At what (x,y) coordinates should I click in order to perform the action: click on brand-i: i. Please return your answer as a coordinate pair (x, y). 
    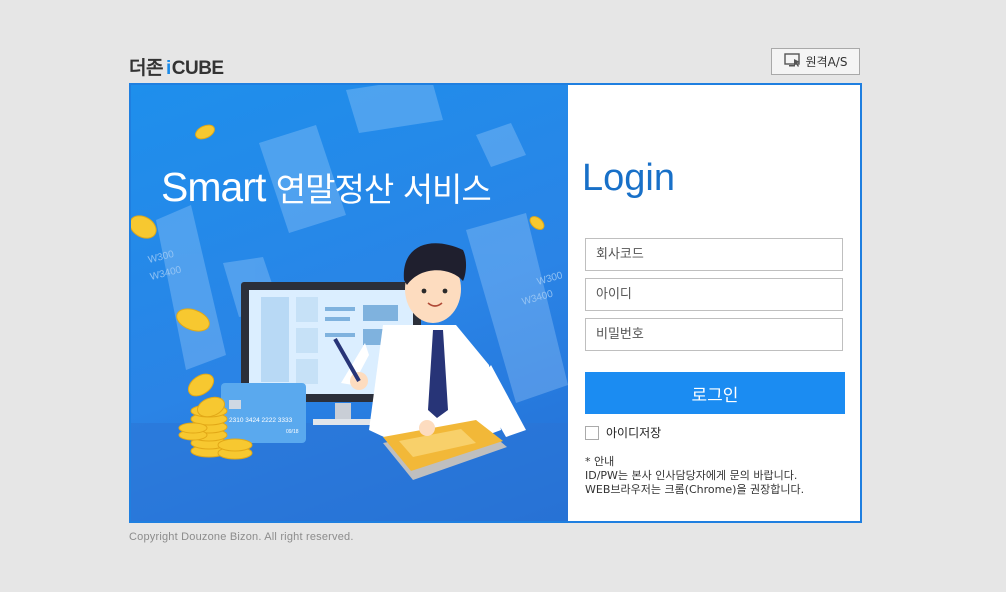
    Looking at the image, I should click on (168, 68).